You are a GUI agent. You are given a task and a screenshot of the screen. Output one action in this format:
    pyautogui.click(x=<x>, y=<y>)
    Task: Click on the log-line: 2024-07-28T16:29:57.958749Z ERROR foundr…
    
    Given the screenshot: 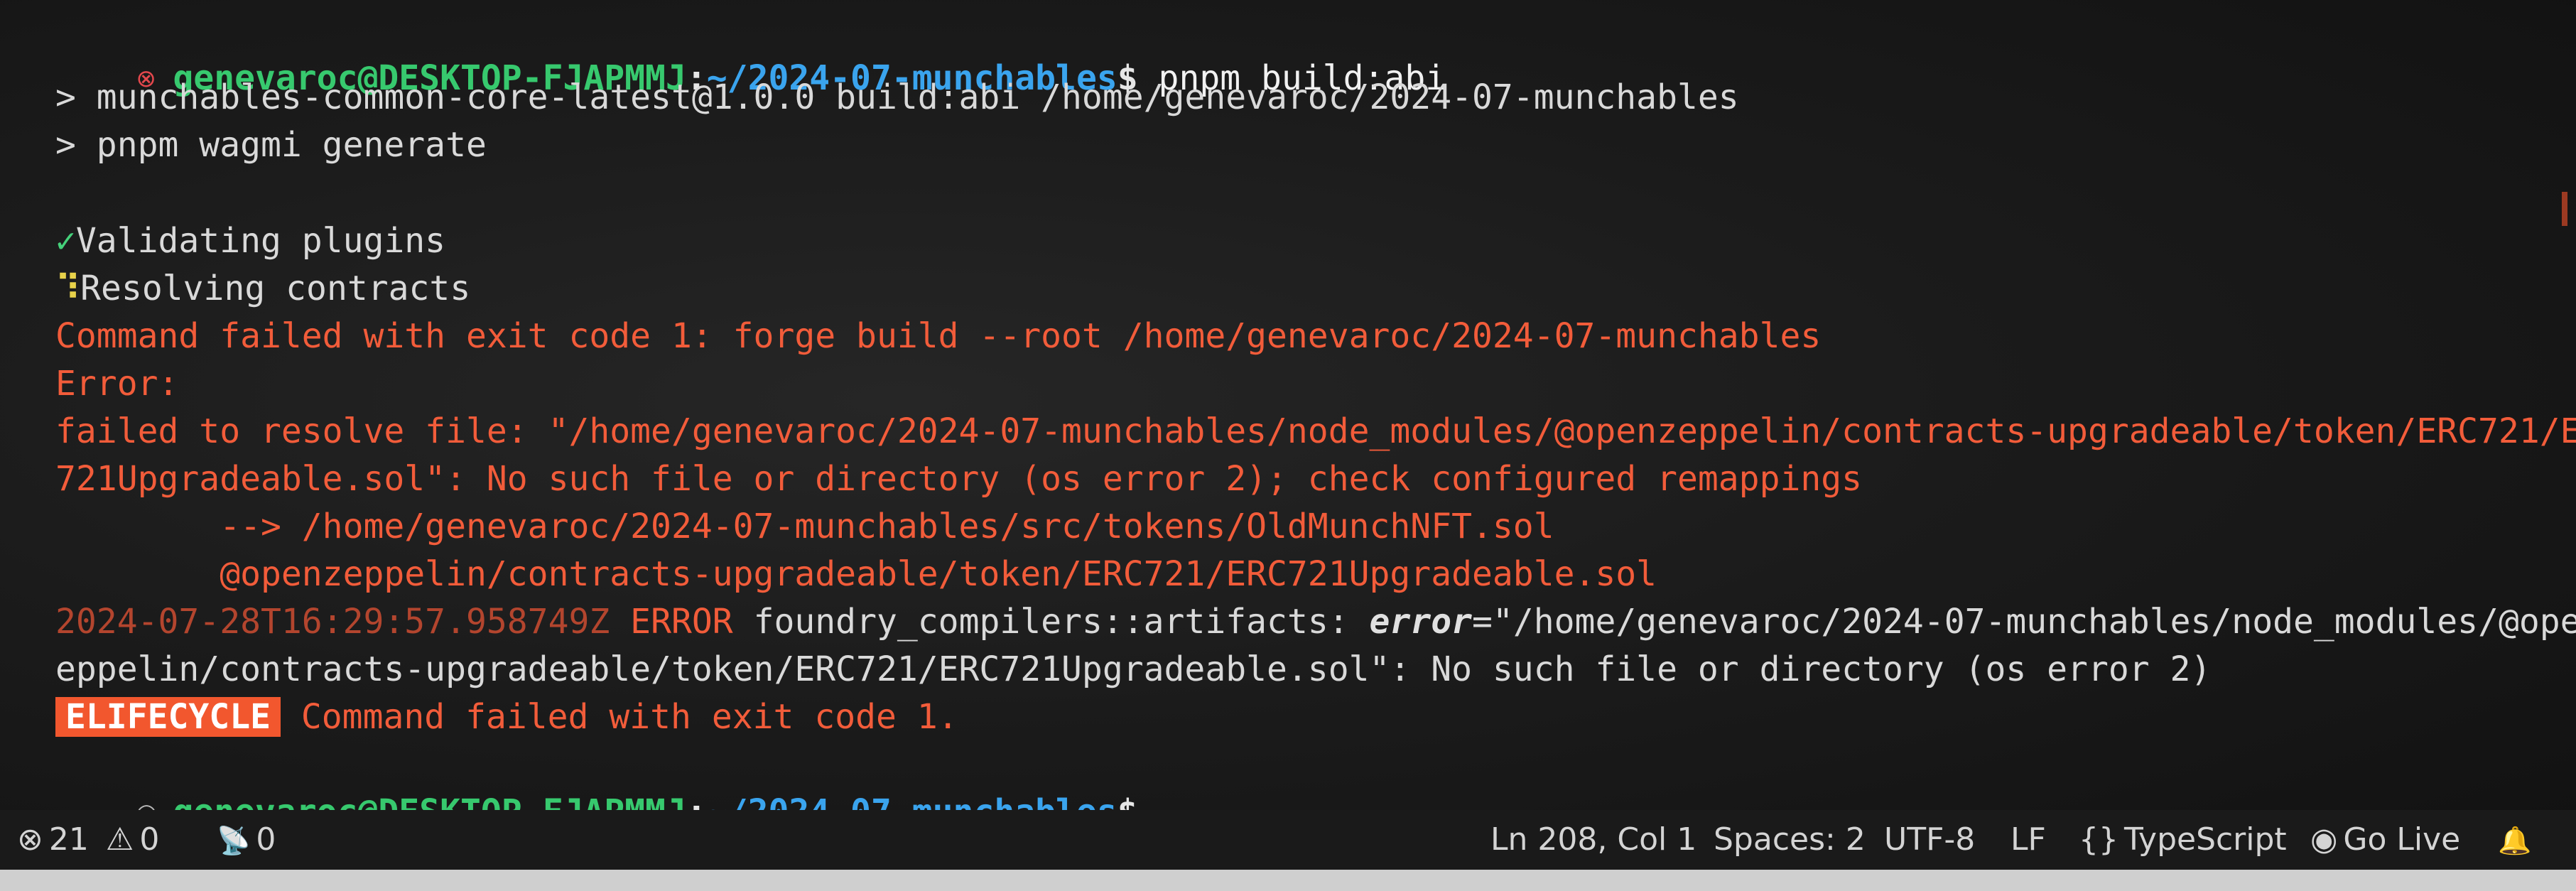 What is the action you would take?
    pyautogui.click(x=1315, y=622)
    